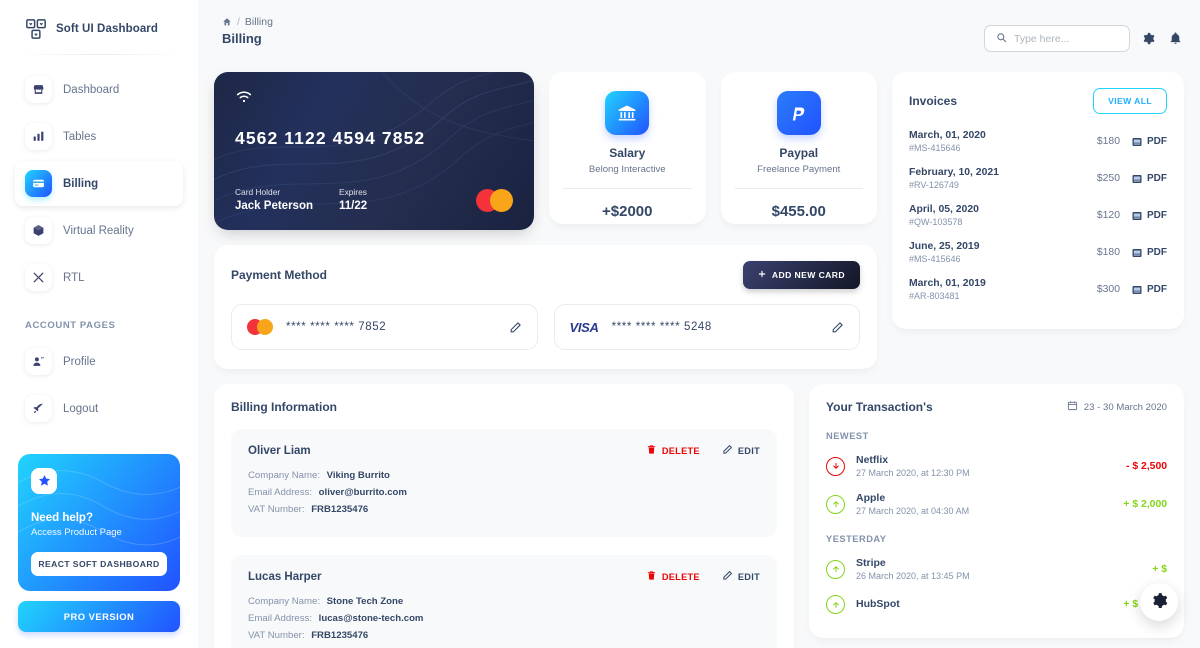 Image resolution: width=1200 pixels, height=648 pixels. I want to click on invoice-amount: $120, so click(1108, 215).